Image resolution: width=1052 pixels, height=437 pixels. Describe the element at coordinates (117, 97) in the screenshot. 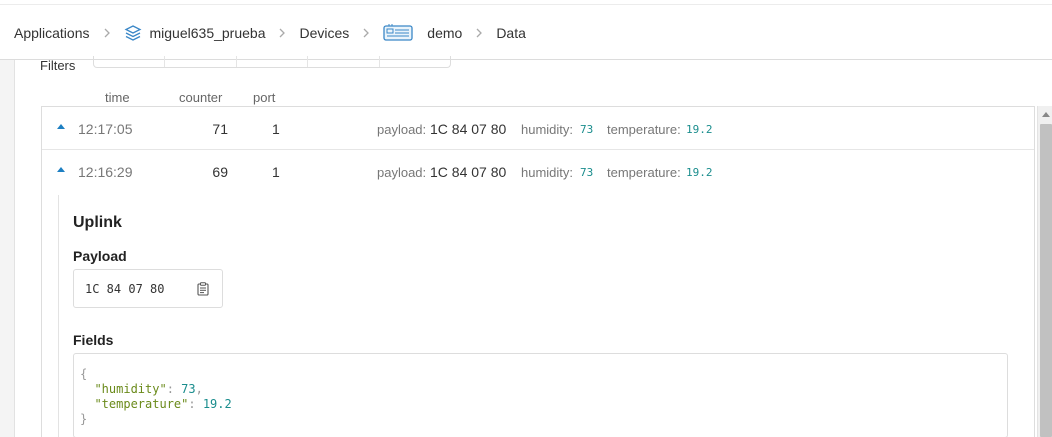

I see `column-header-time: time` at that location.